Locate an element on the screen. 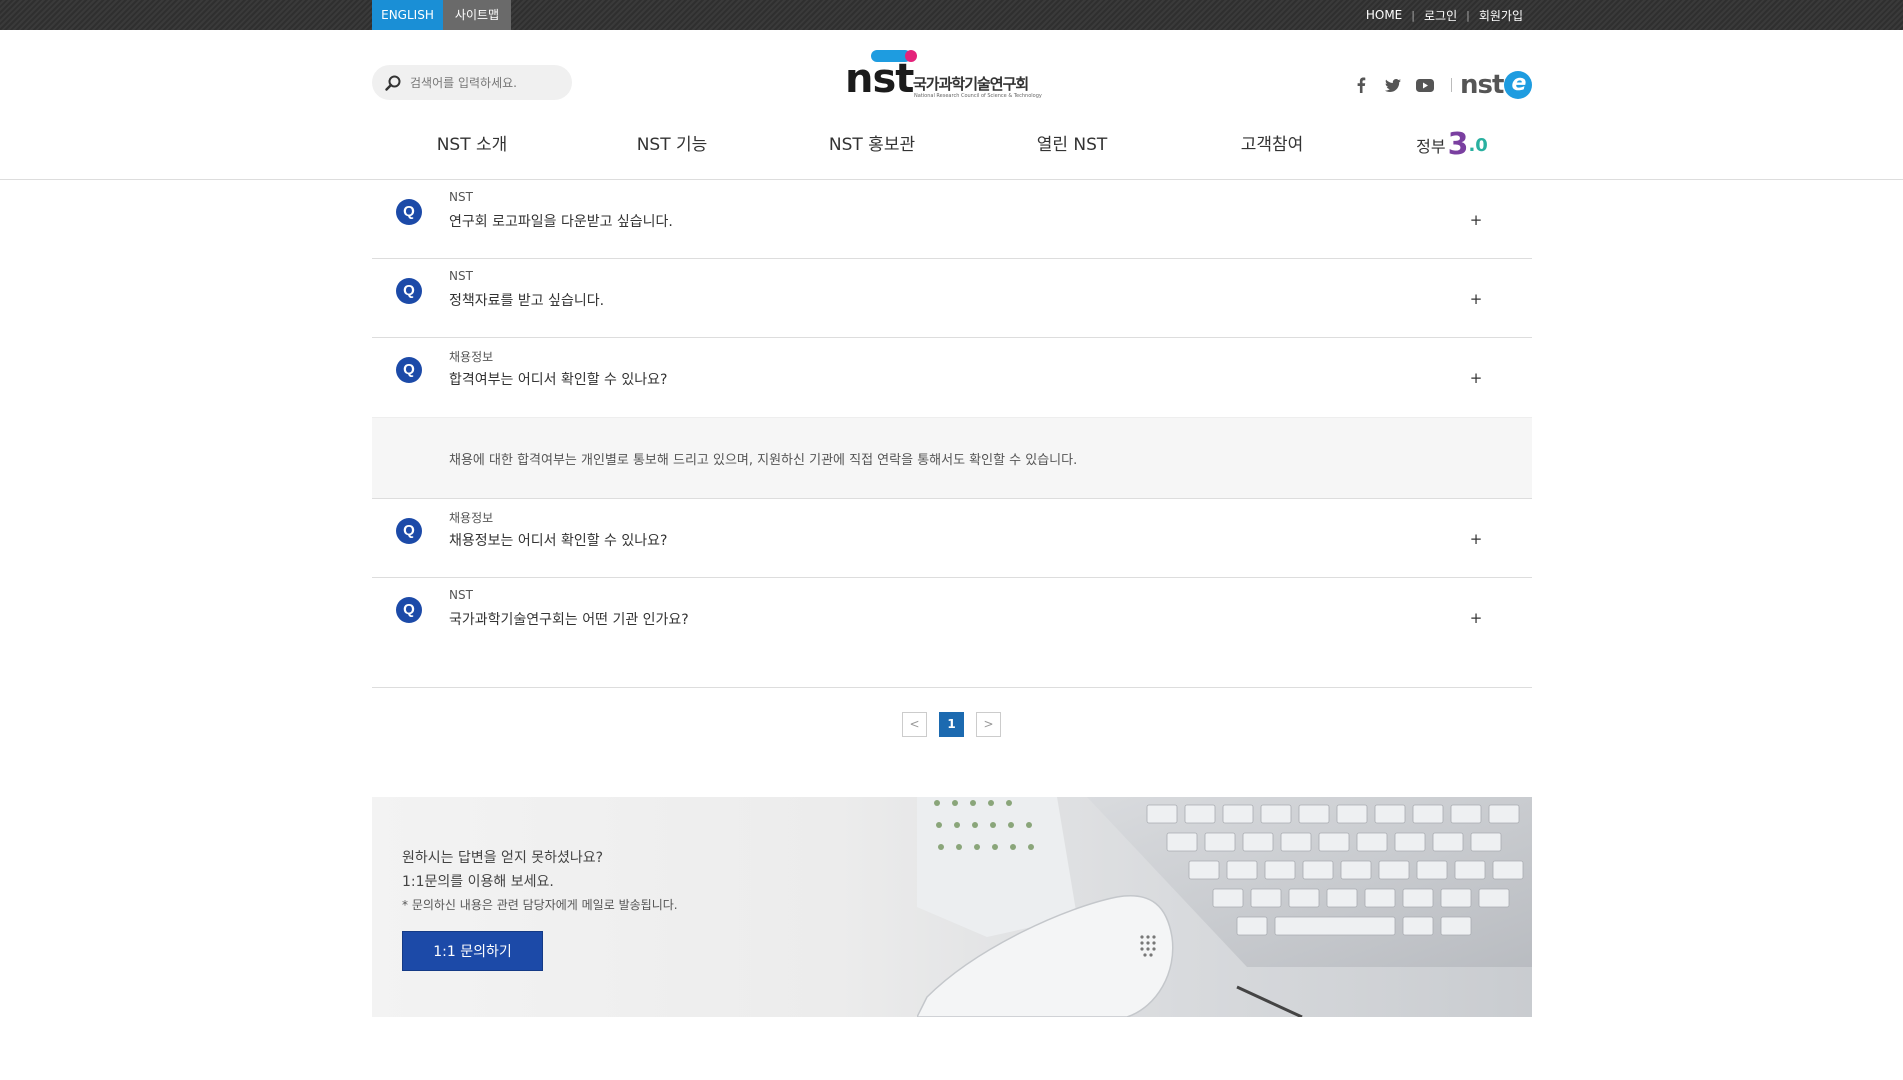 Image resolution: width=1903 pixels, height=1080 pixels. gov30-link: 정부 3 .0 is located at coordinates (1452, 145).